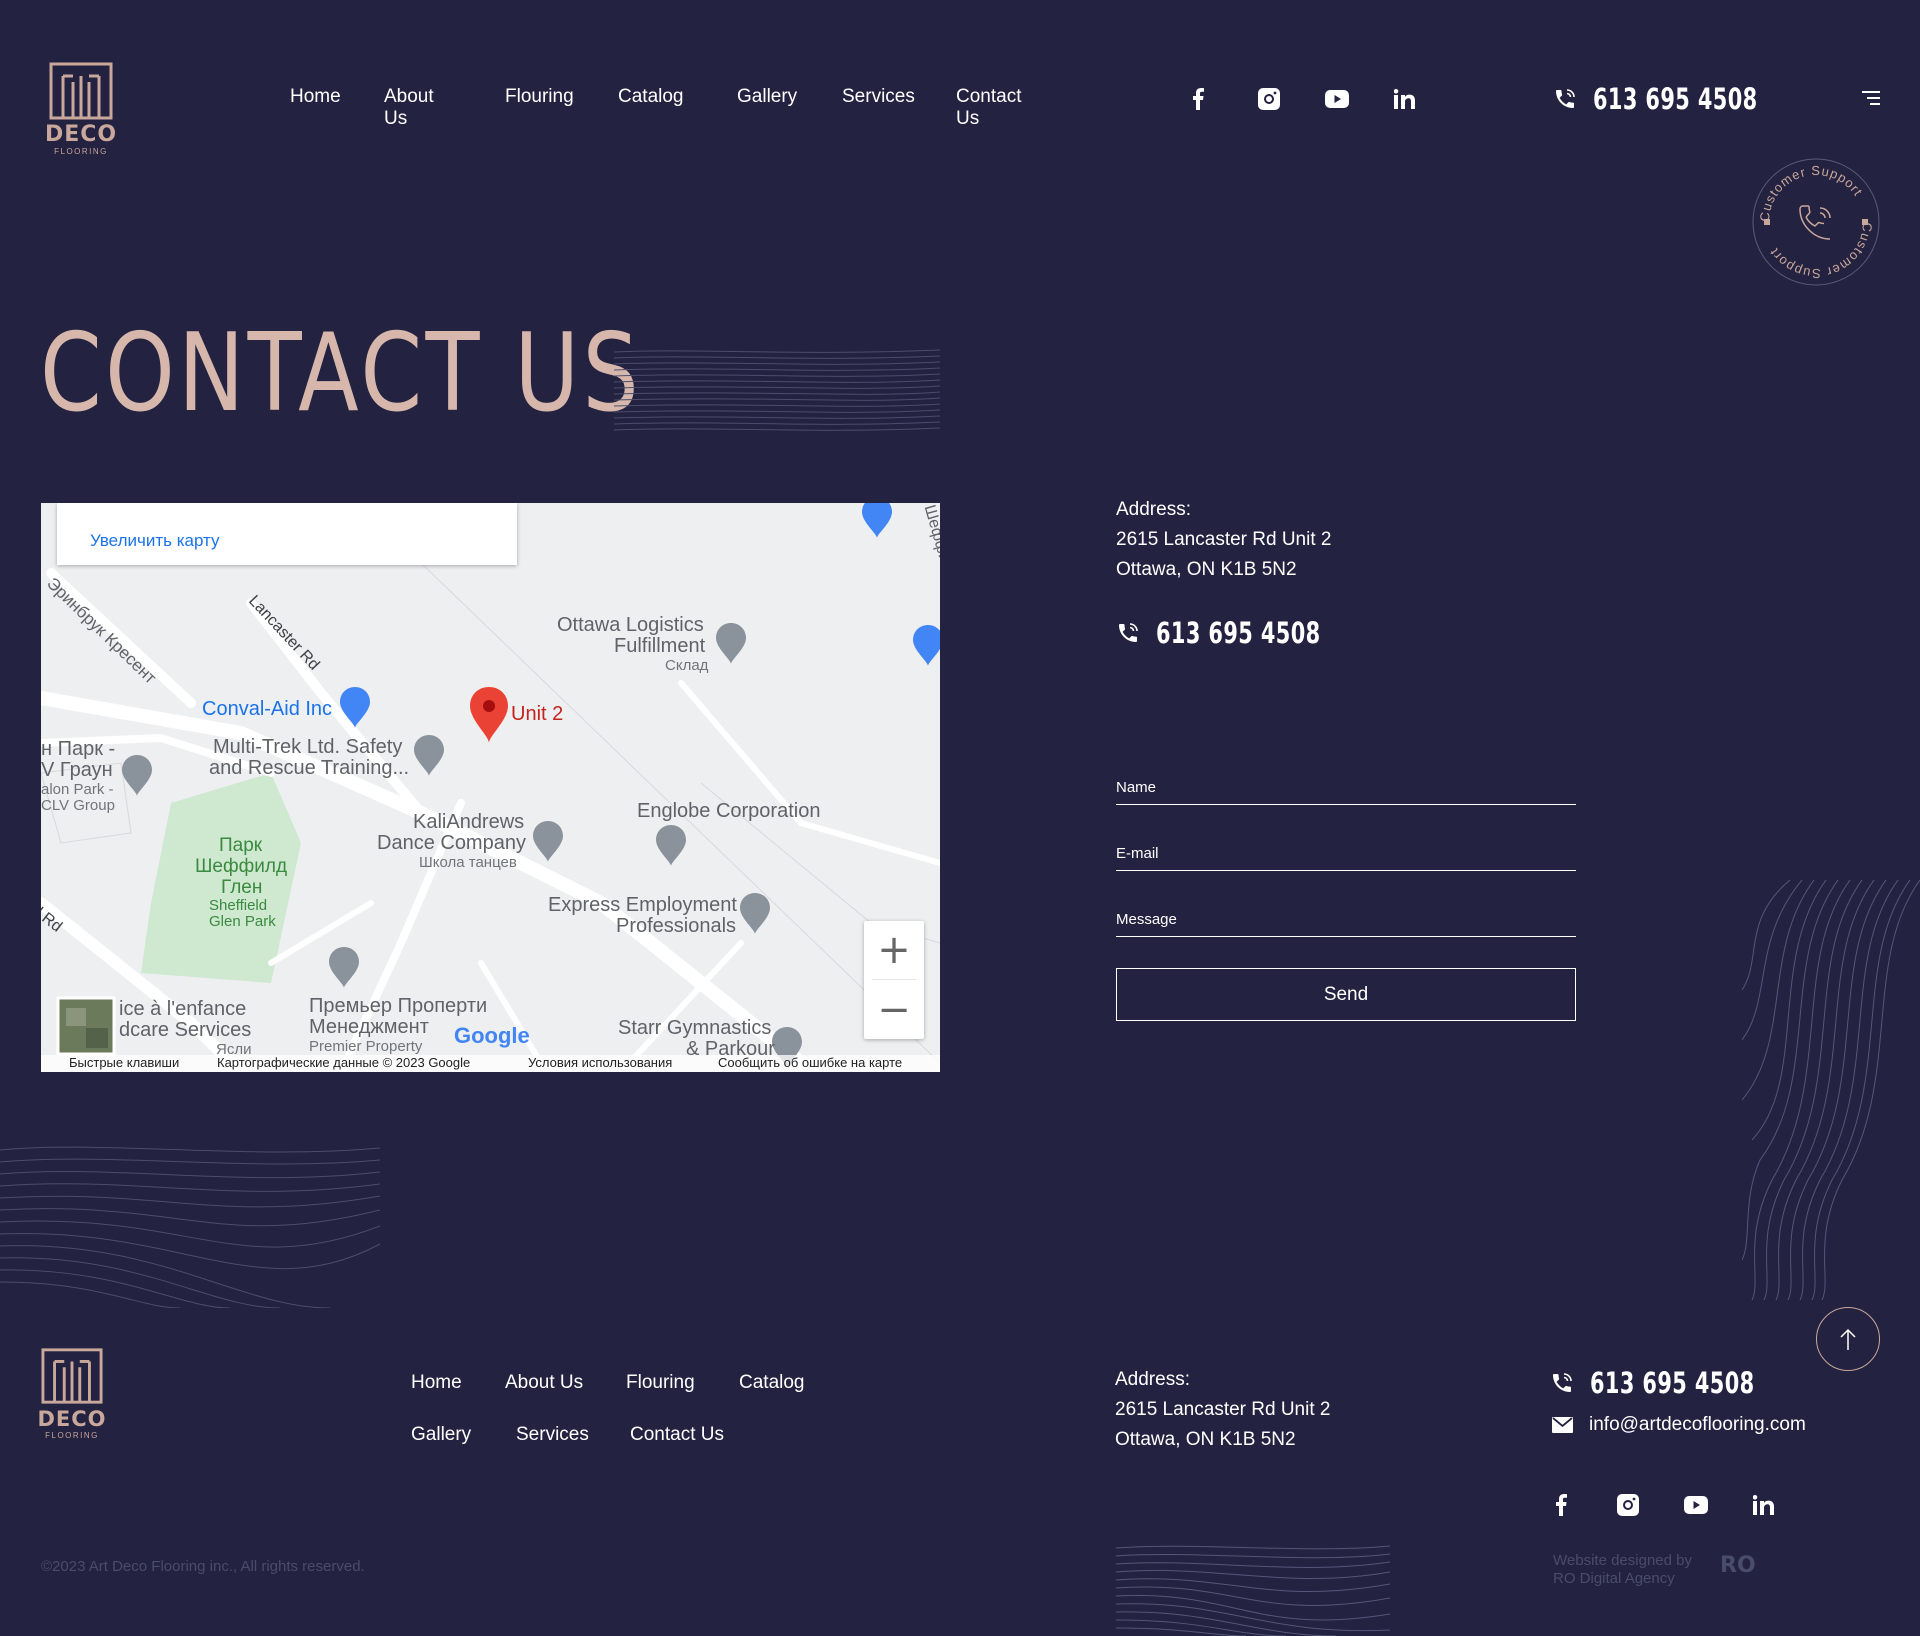 Image resolution: width=1920 pixels, height=1636 pixels. I want to click on address-line1: 2615 Lancaster Rd Unit 2, so click(1224, 539).